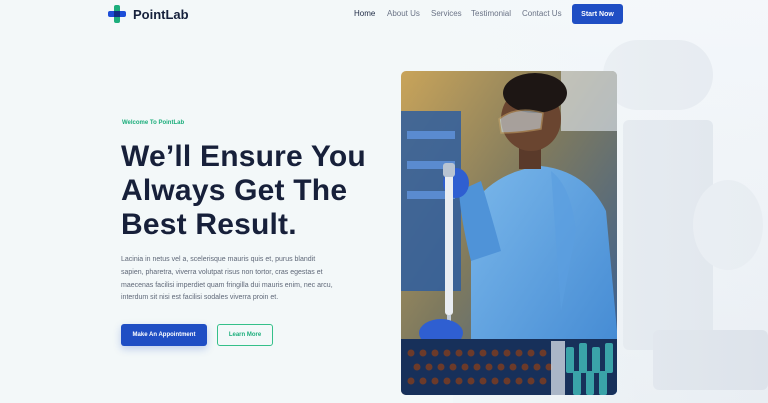 The image size is (768, 403). Describe the element at coordinates (597, 14) in the screenshot. I see `start-now-button: Start Now` at that location.